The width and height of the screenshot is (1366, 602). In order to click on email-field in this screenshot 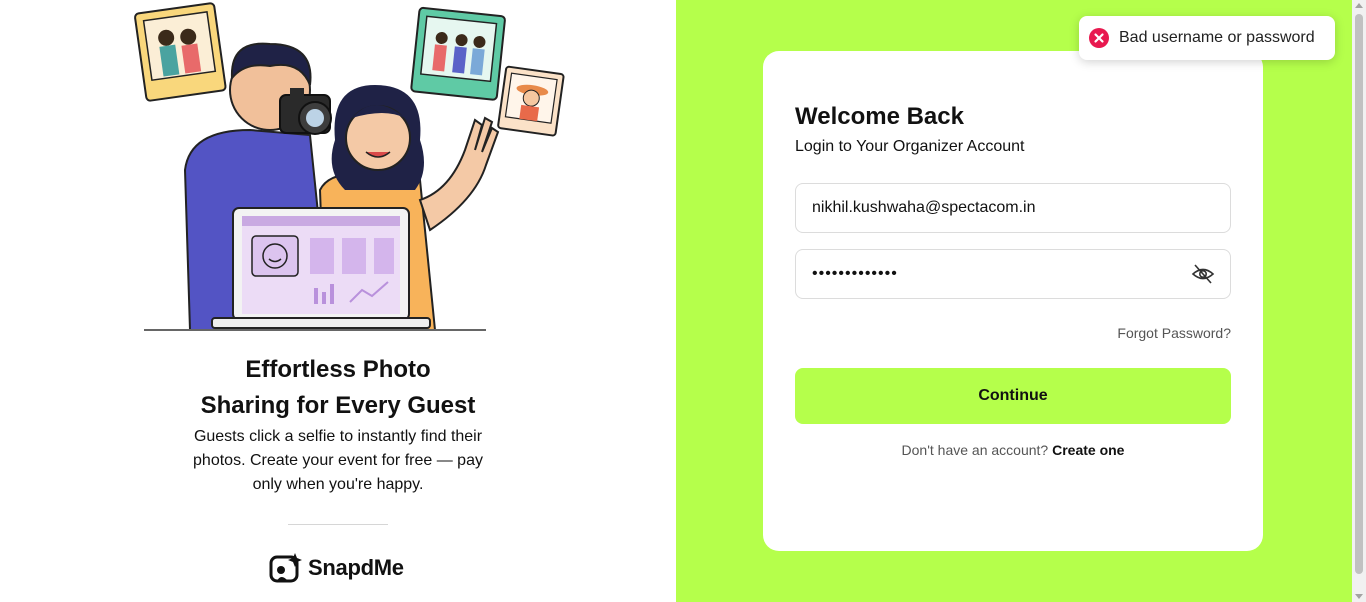, I will do `click(1013, 208)`.